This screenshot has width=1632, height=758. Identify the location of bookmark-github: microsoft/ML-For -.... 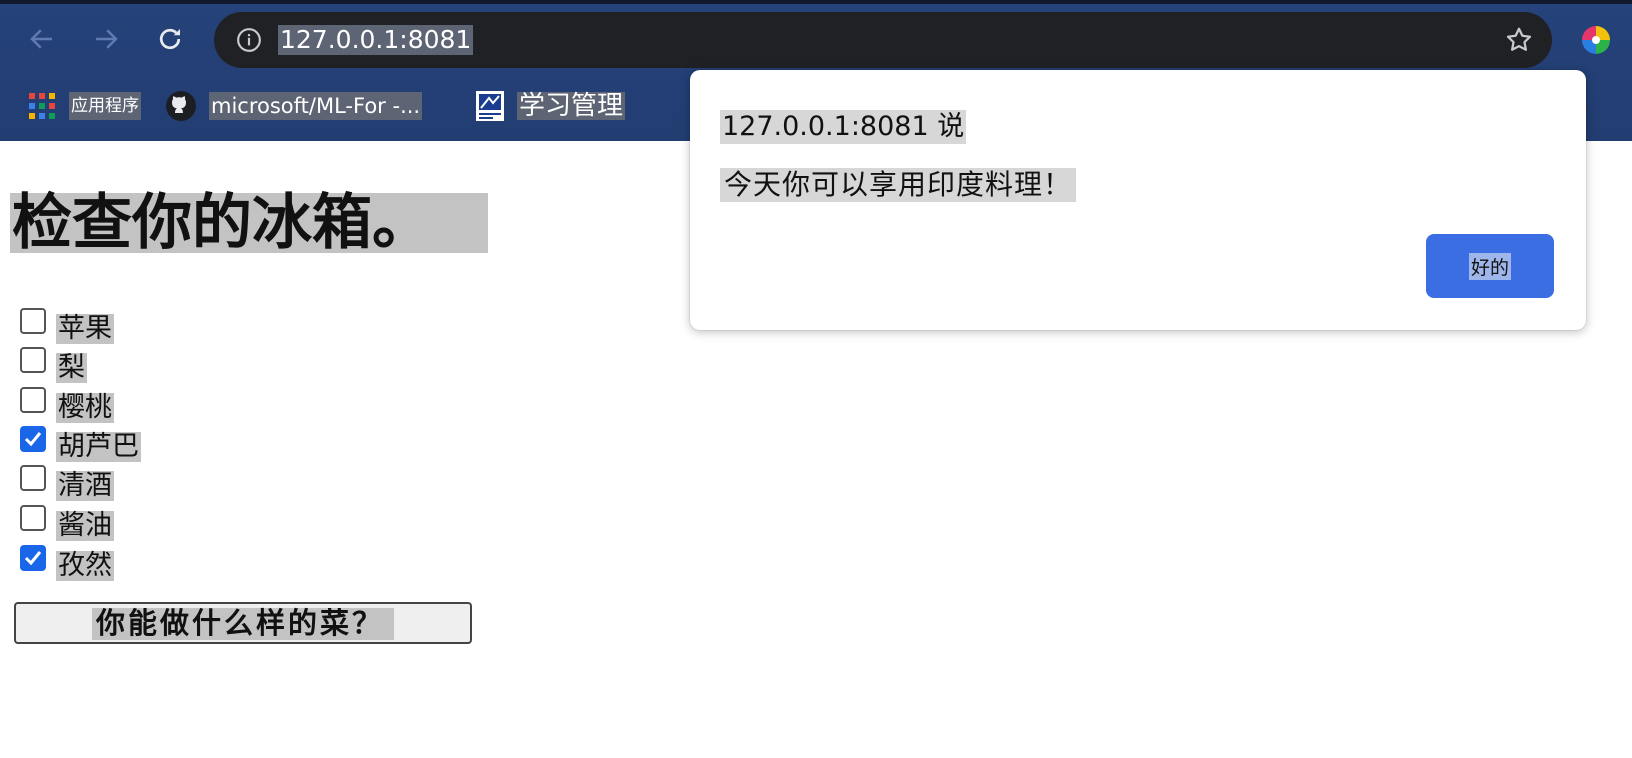
(294, 106).